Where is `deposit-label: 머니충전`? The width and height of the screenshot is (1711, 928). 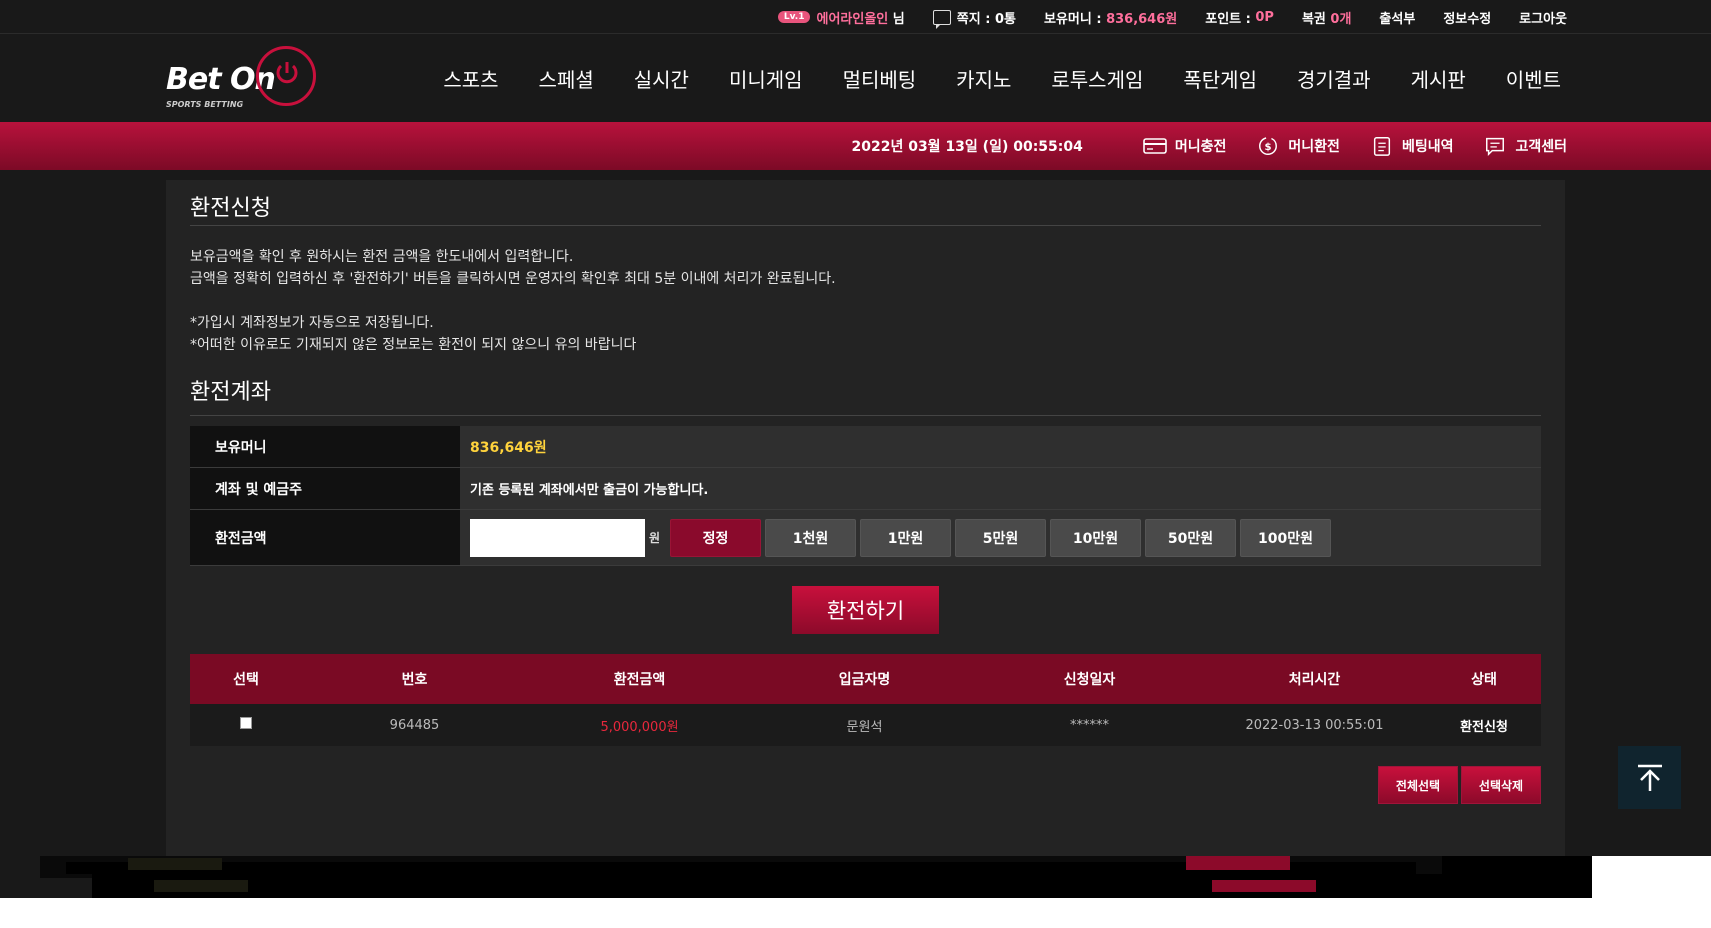
deposit-label: 머니충전 is located at coordinates (1200, 147).